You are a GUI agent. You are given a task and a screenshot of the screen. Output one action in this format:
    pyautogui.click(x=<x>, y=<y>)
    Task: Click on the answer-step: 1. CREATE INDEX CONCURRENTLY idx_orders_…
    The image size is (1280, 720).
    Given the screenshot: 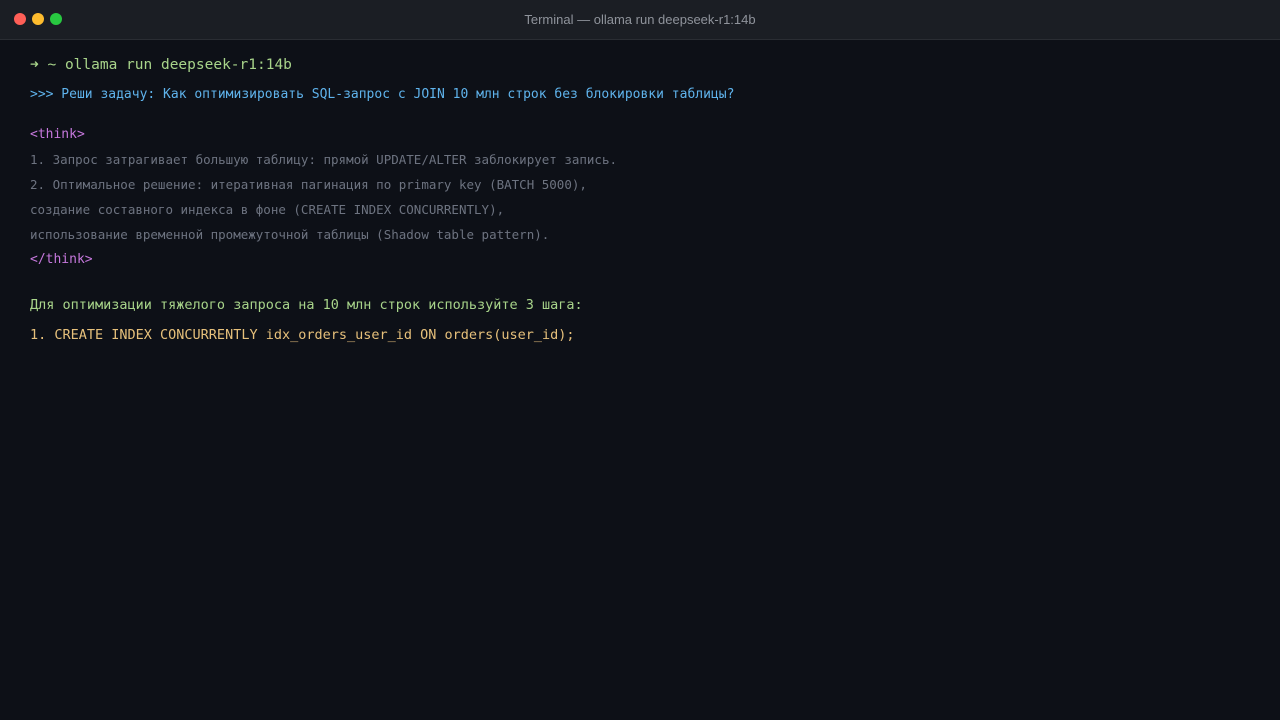 What is the action you would take?
    pyautogui.click(x=302, y=335)
    